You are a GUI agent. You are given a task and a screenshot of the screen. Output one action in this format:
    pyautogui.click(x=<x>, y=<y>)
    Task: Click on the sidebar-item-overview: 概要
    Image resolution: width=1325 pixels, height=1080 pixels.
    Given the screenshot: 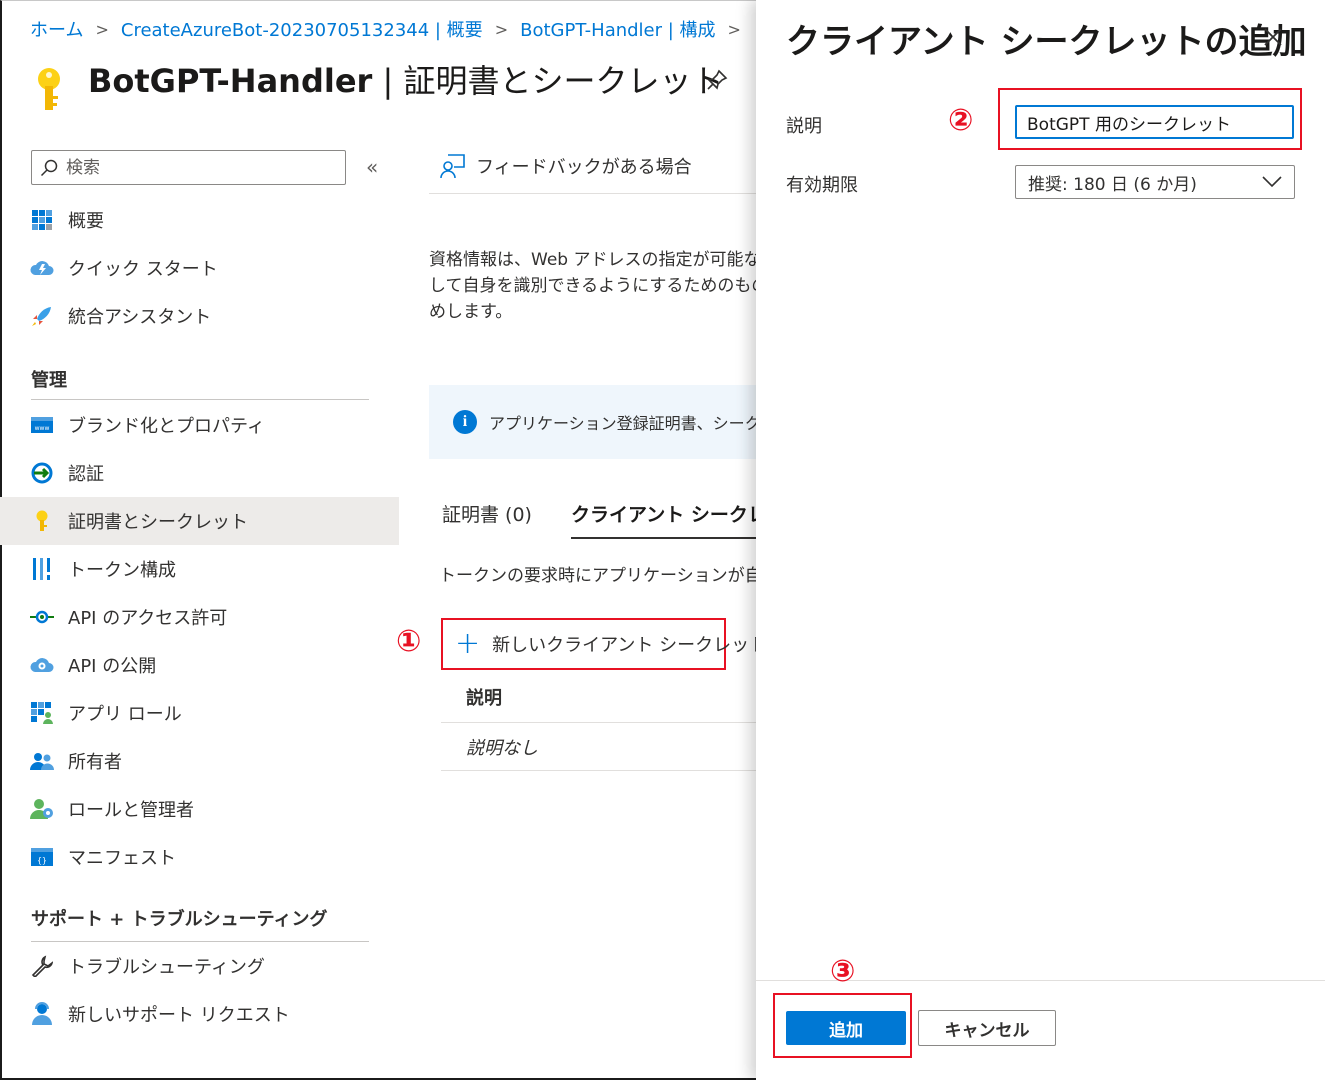 What is the action you would take?
    pyautogui.click(x=199, y=220)
    